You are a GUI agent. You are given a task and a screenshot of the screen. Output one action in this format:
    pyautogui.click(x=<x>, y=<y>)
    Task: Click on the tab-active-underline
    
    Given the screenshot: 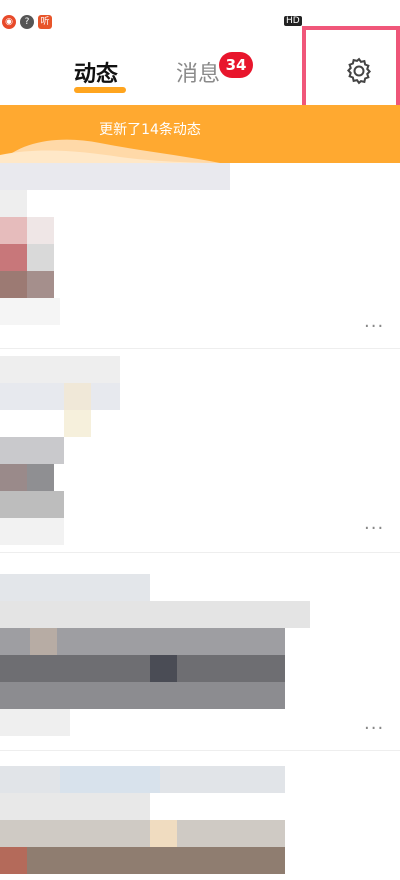 What is the action you would take?
    pyautogui.click(x=100, y=90)
    